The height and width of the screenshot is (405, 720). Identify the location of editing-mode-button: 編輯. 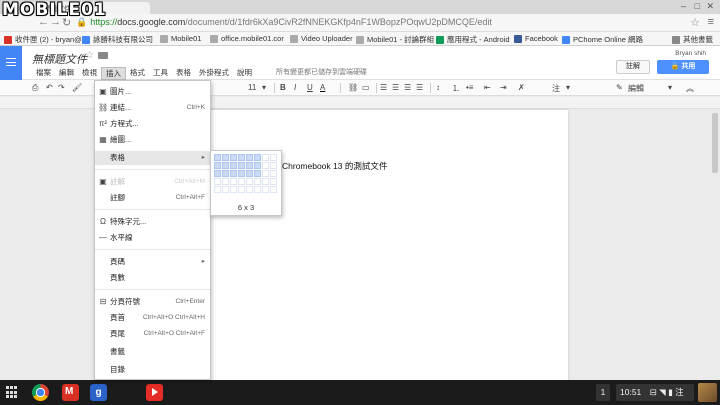
(636, 88).